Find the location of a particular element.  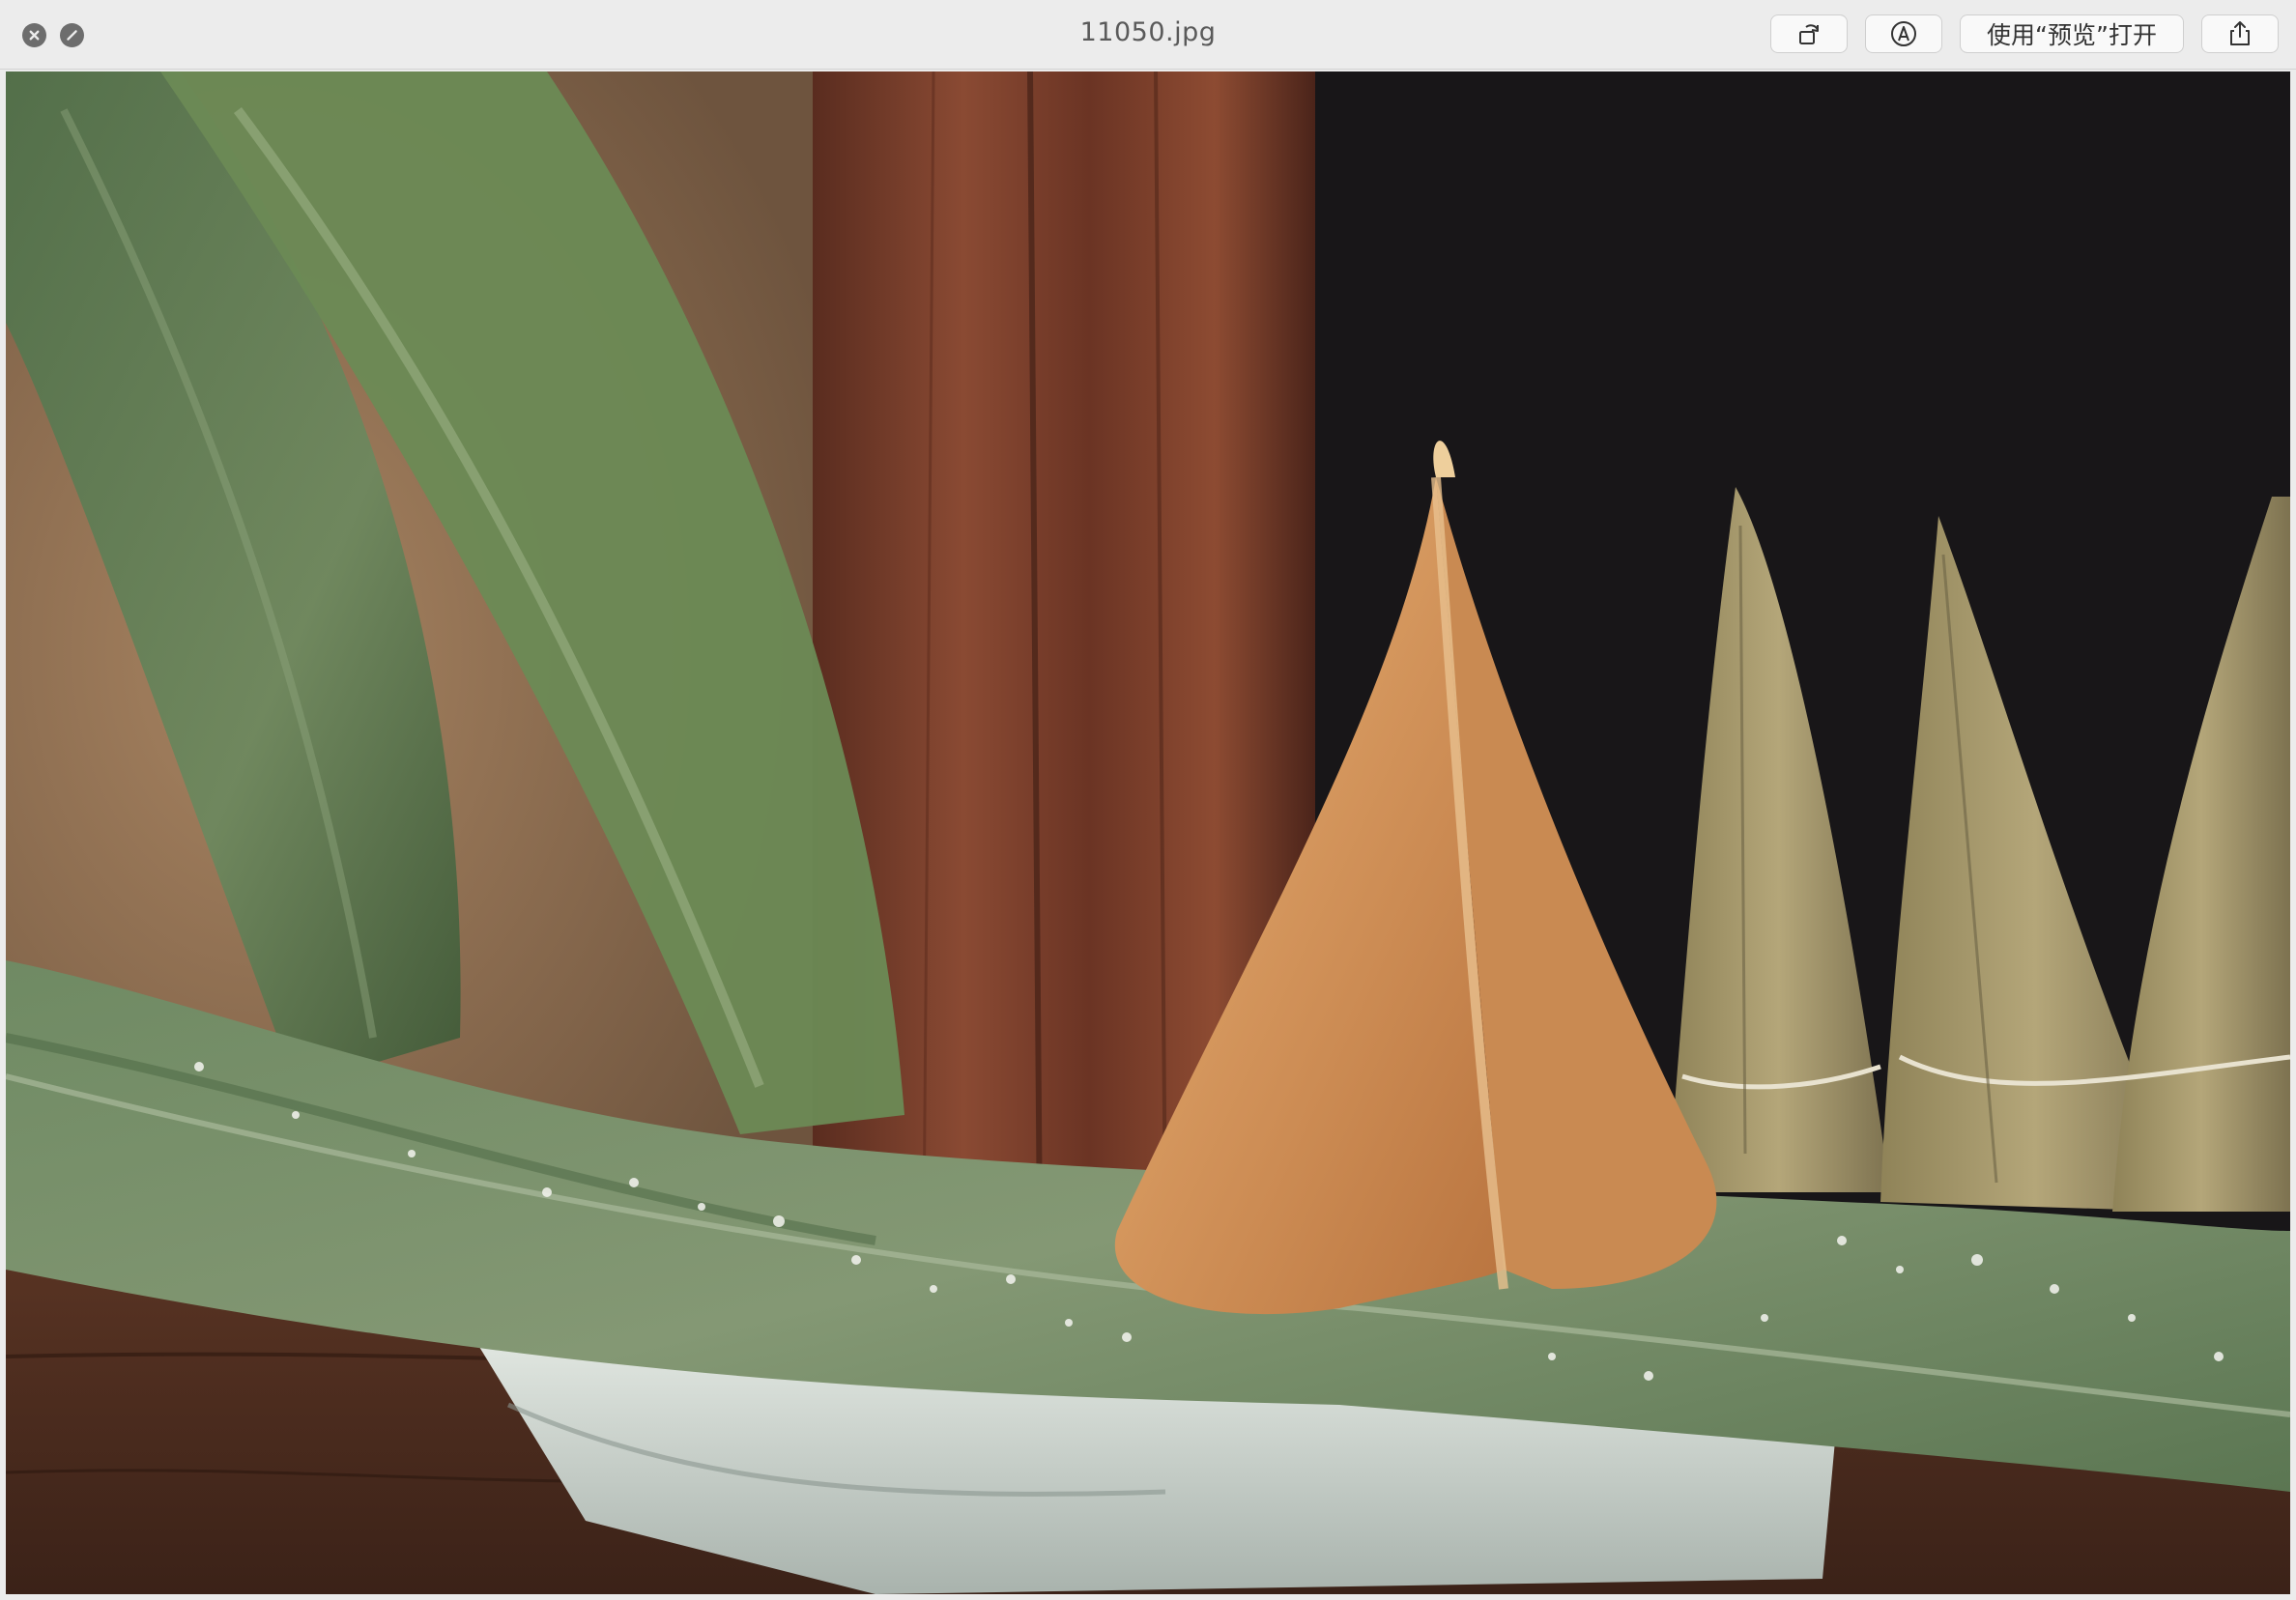

close-icon is located at coordinates (34, 35).